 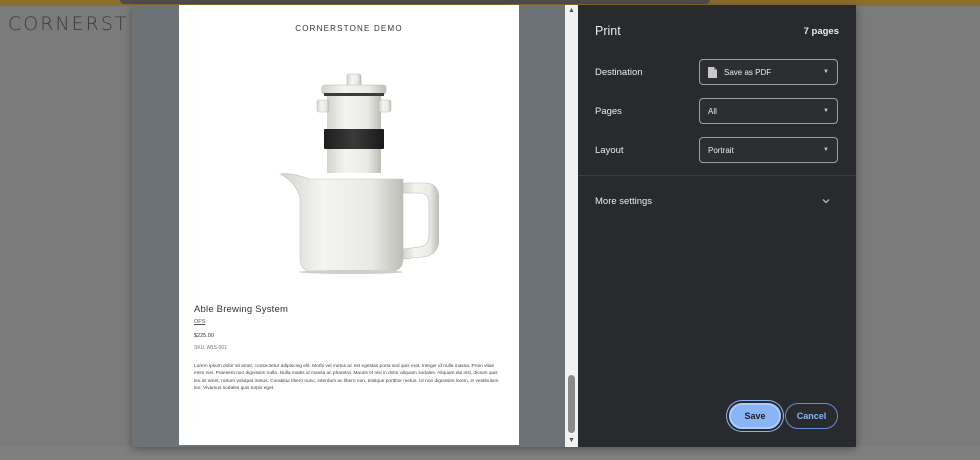 I want to click on destination-select: Save as PDF ▼, so click(x=768, y=72).